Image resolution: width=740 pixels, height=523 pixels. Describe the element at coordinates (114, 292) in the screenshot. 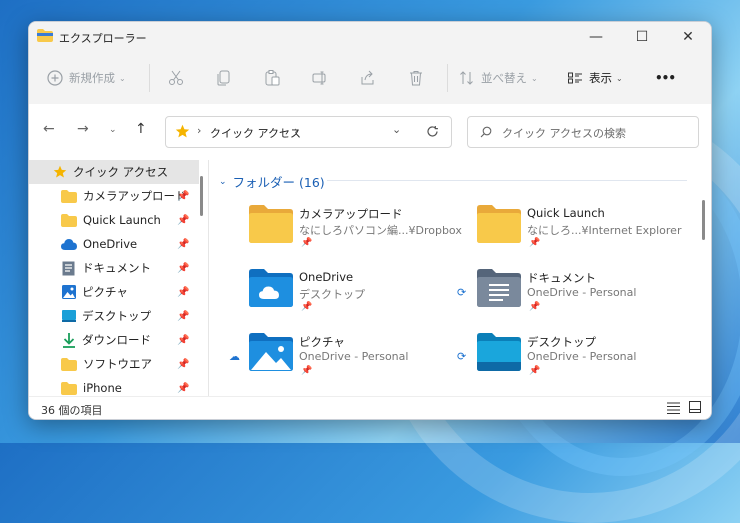

I see `sidebar-item-pictures: ピクチャ 📌` at that location.